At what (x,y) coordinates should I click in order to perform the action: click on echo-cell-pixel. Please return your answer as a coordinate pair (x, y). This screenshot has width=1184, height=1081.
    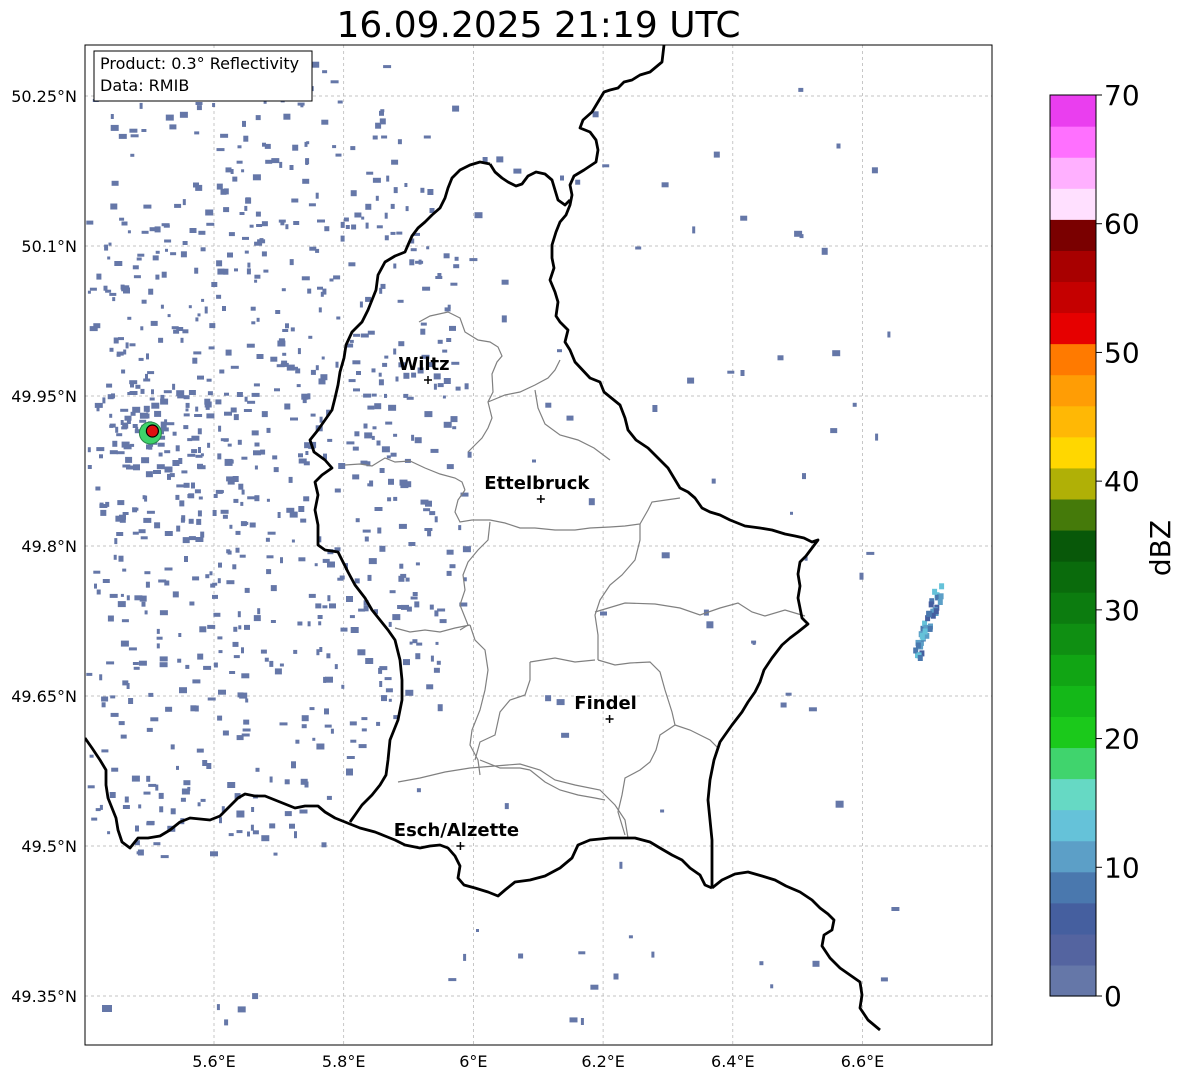
    Looking at the image, I should click on (936, 611).